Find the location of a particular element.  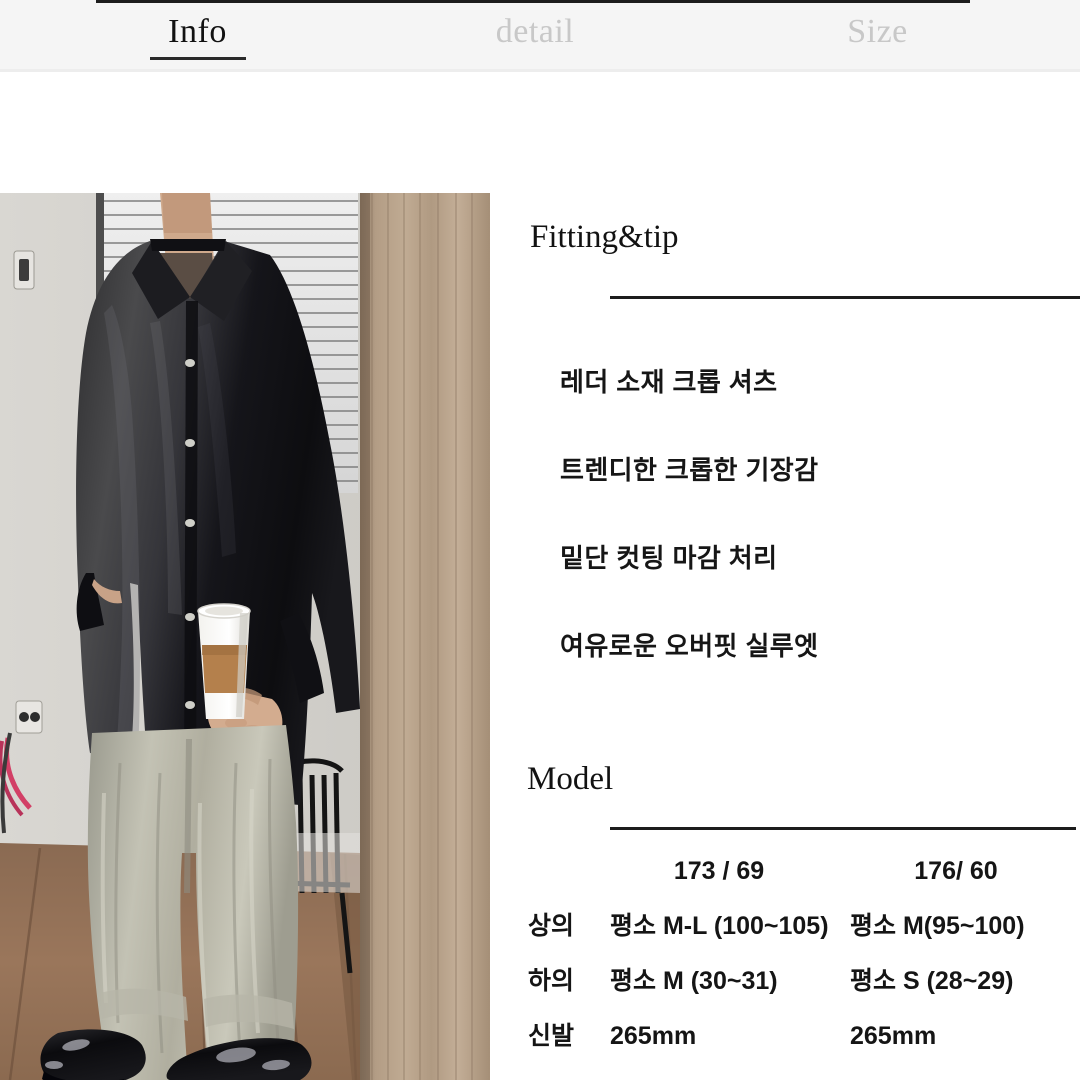

tab-bar: Info detail Size is located at coordinates (540, 36).